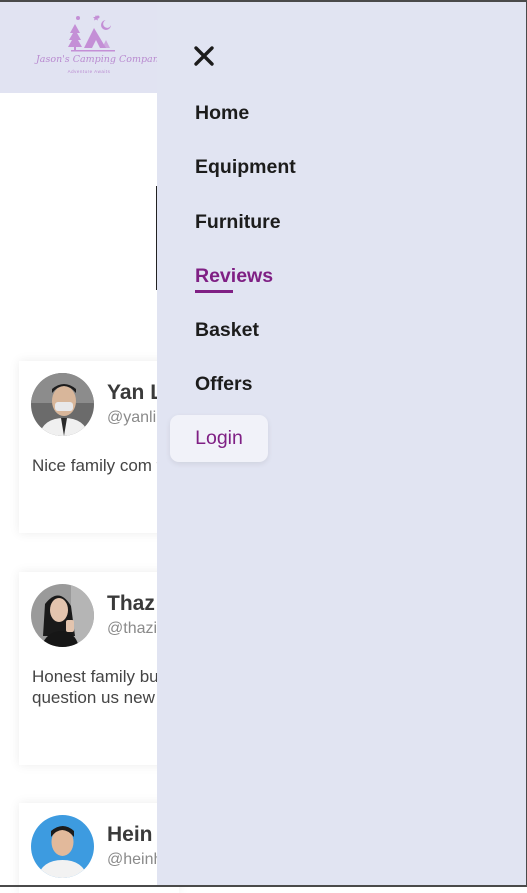 The height and width of the screenshot is (893, 527). What do you see at coordinates (99, 848) in the screenshot?
I see `review-card: Hein @heinh` at bounding box center [99, 848].